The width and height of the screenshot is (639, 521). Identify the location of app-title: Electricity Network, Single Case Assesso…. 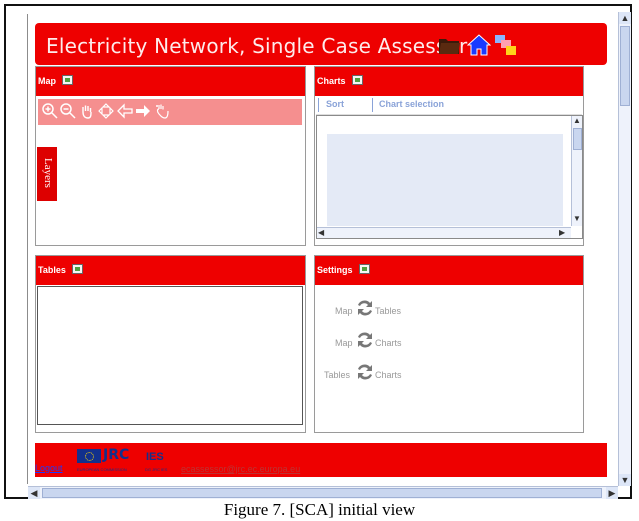
(257, 46).